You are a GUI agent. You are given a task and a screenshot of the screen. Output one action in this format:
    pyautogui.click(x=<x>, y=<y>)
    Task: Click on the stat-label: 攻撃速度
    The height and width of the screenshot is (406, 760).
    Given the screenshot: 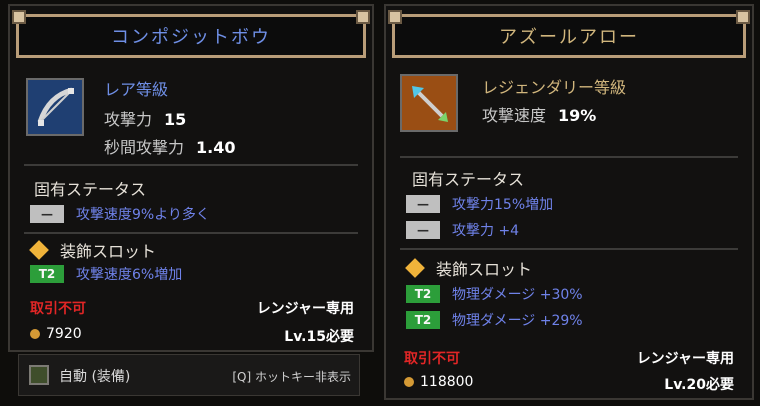 What is the action you would take?
    pyautogui.click(x=514, y=115)
    